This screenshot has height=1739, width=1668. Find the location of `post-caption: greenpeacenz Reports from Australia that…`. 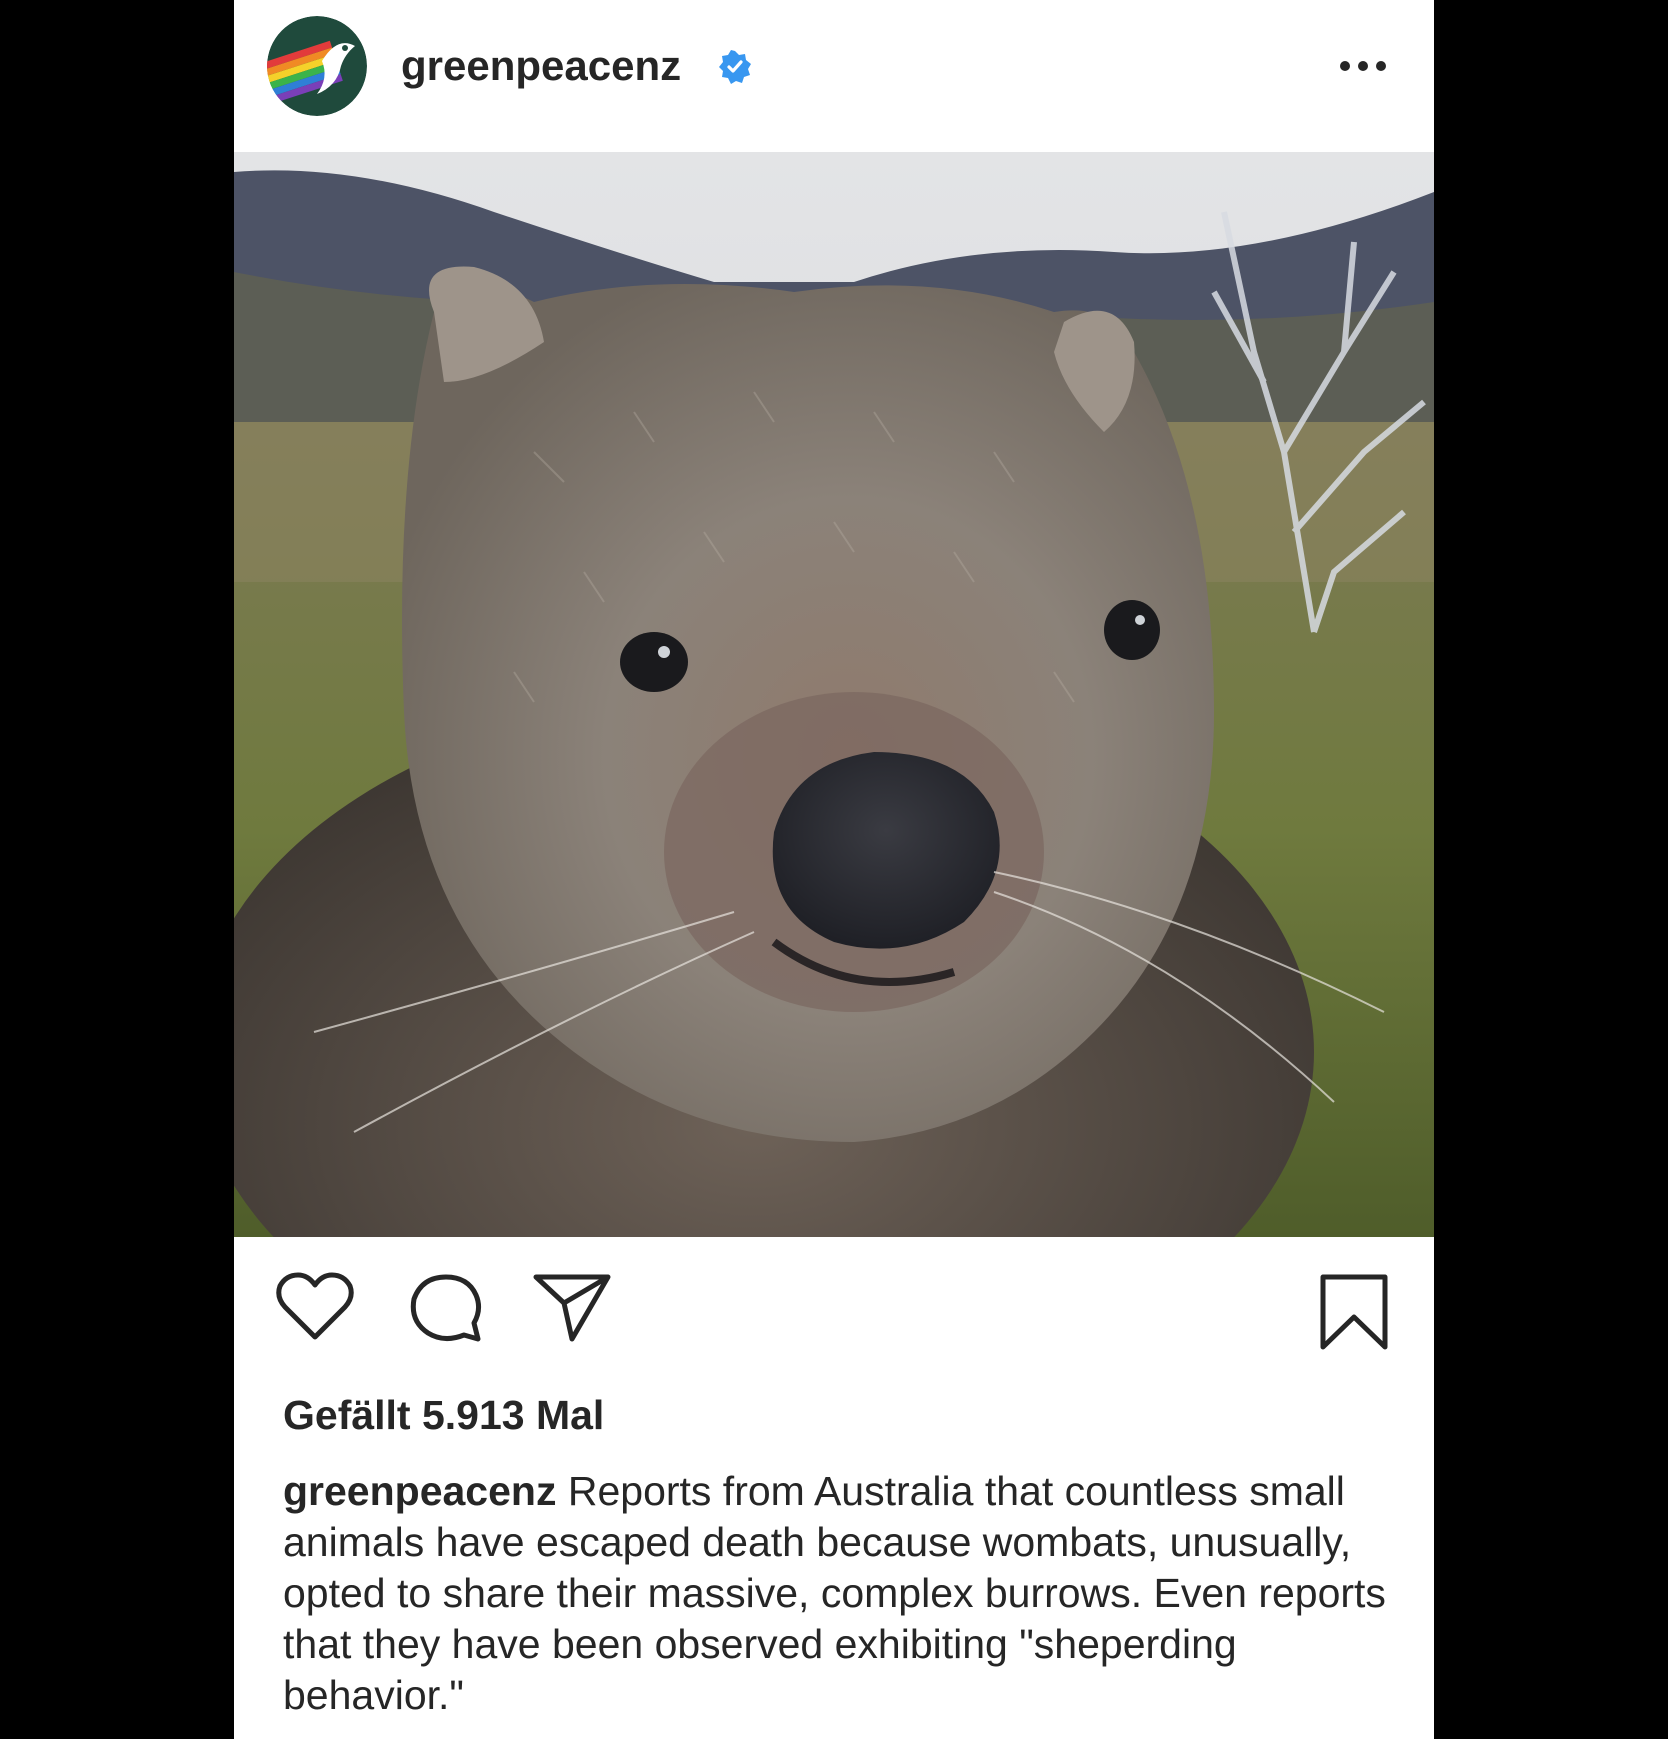

post-caption: greenpeacenz Reports from Australia that… is located at coordinates (843, 1593).